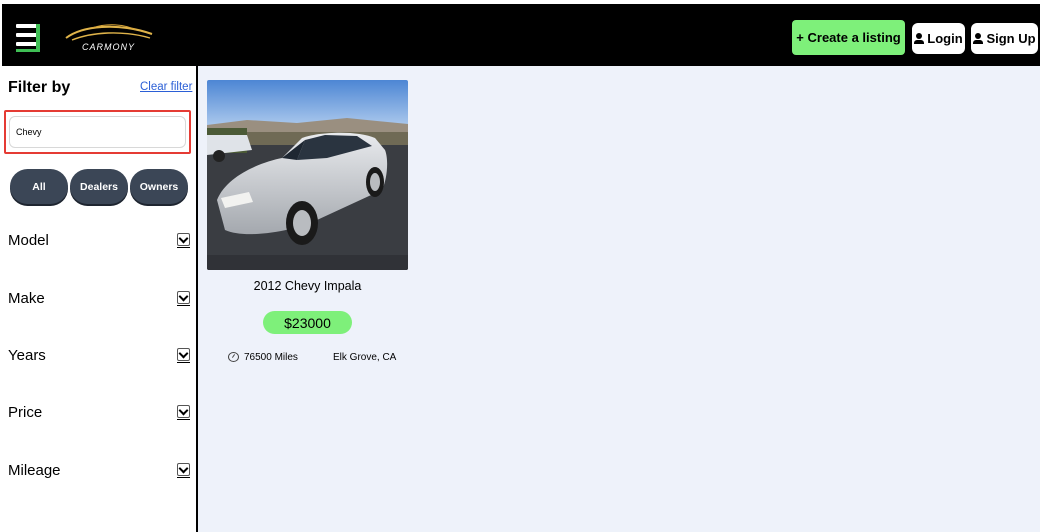 The width and height of the screenshot is (1040, 532). Describe the element at coordinates (99, 471) in the screenshot. I see `facet-mileage: Mileage` at that location.